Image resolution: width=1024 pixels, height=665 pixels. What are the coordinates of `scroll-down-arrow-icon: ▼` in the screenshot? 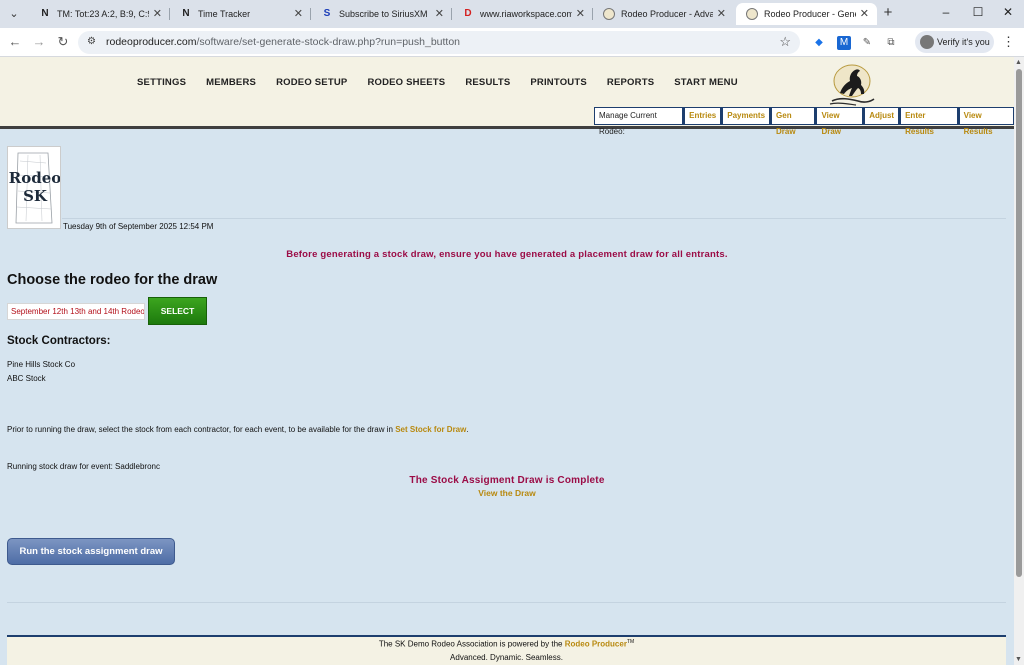 It's located at (1018, 659).